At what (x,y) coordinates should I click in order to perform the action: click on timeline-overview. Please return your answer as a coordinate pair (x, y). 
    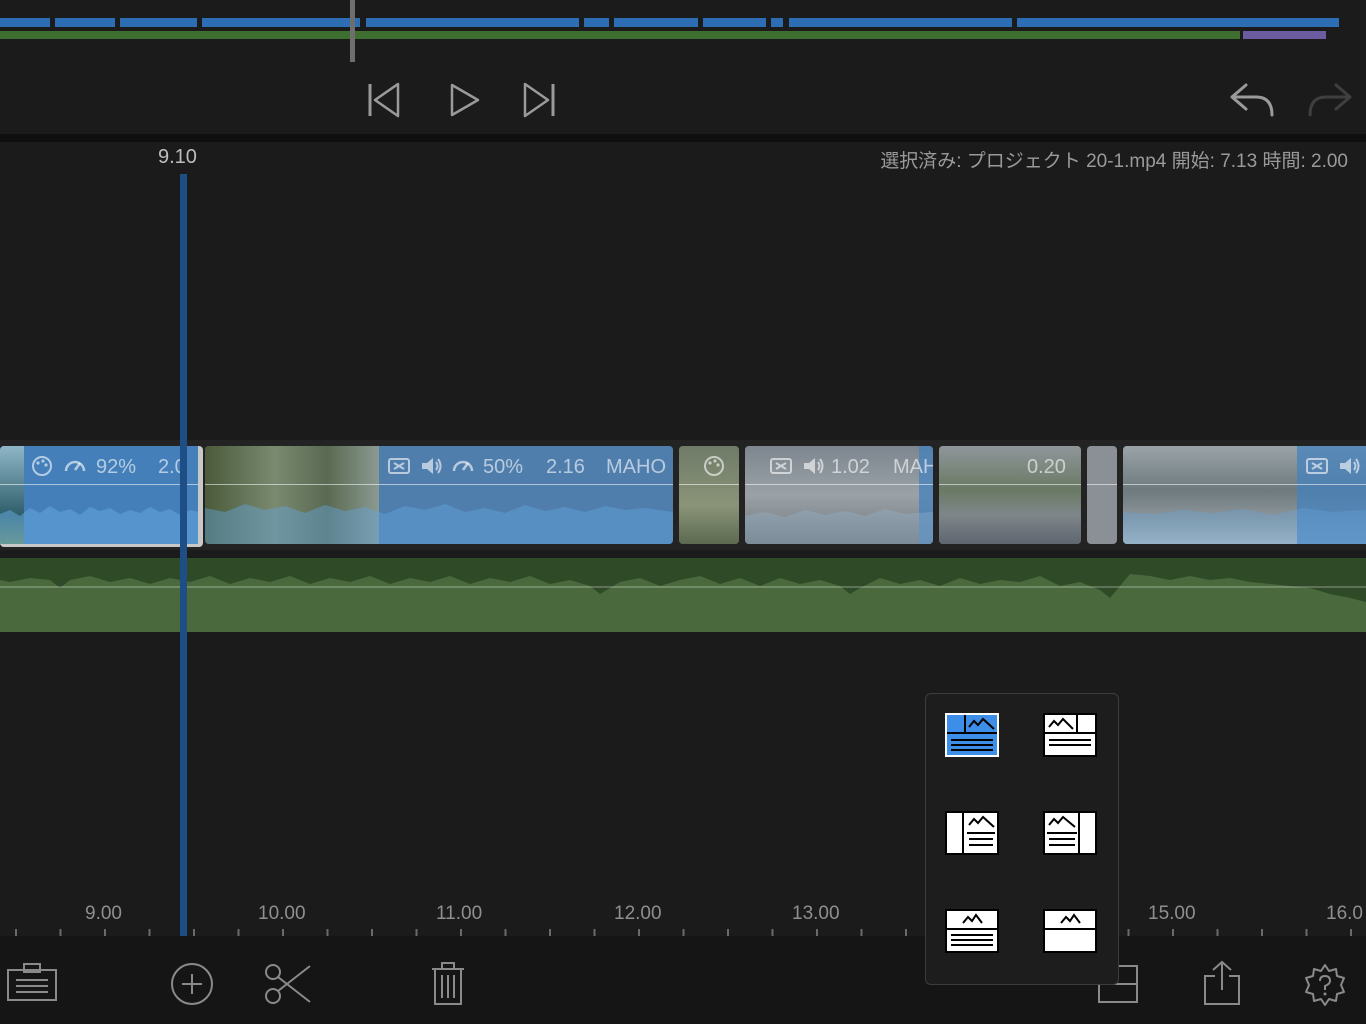
    Looking at the image, I should click on (683, 31).